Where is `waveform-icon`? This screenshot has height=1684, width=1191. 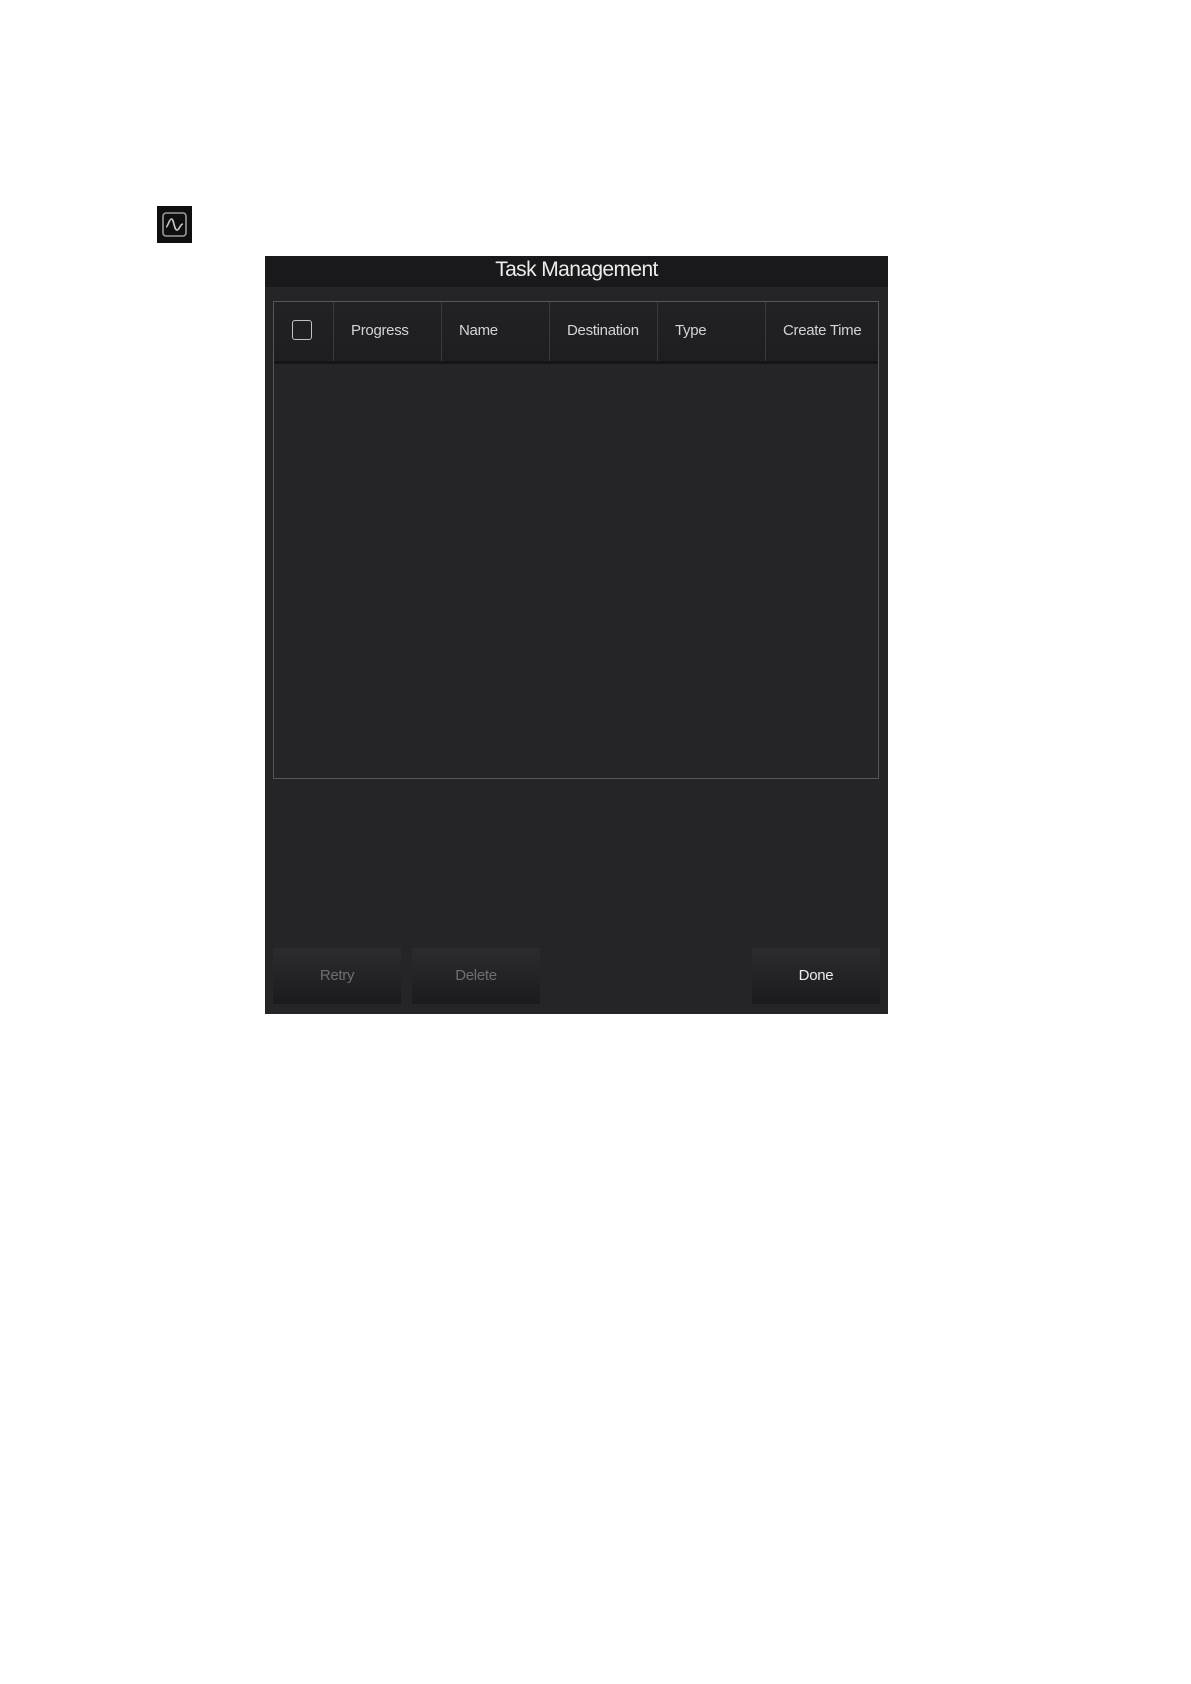 waveform-icon is located at coordinates (174, 224).